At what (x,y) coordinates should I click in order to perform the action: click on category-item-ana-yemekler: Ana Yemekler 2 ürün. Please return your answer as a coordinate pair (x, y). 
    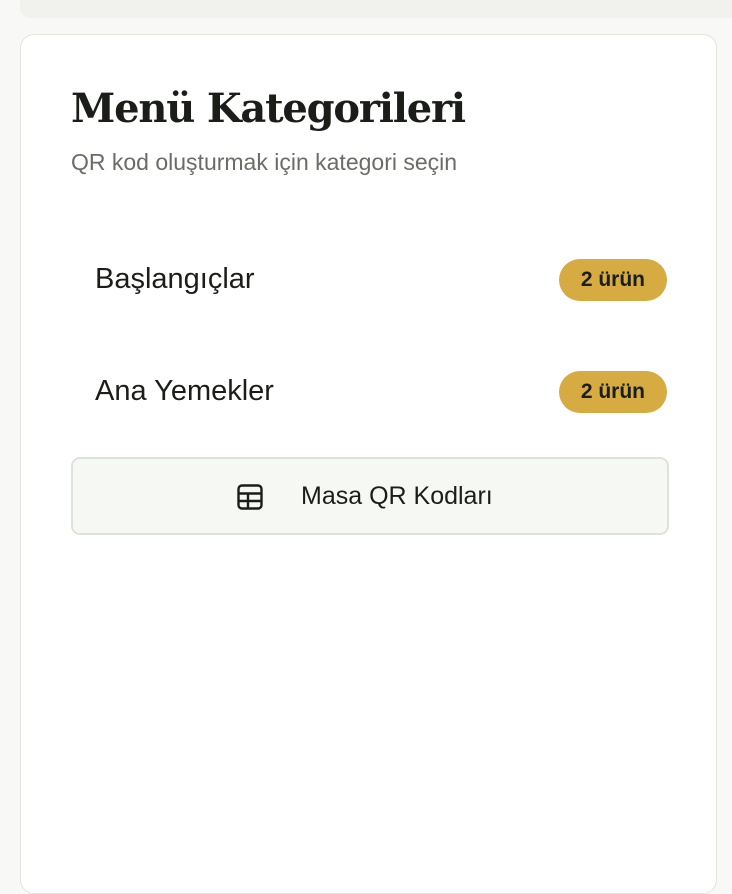
    Looking at the image, I should click on (370, 393).